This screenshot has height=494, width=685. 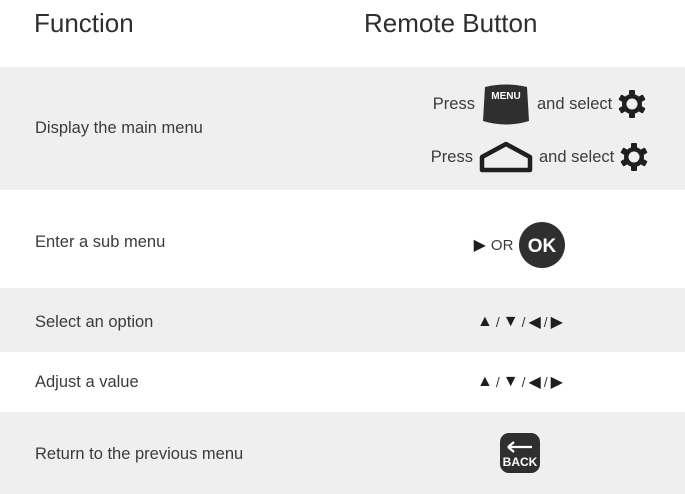 What do you see at coordinates (100, 242) in the screenshot?
I see `function-label: Enter a sub menu` at bounding box center [100, 242].